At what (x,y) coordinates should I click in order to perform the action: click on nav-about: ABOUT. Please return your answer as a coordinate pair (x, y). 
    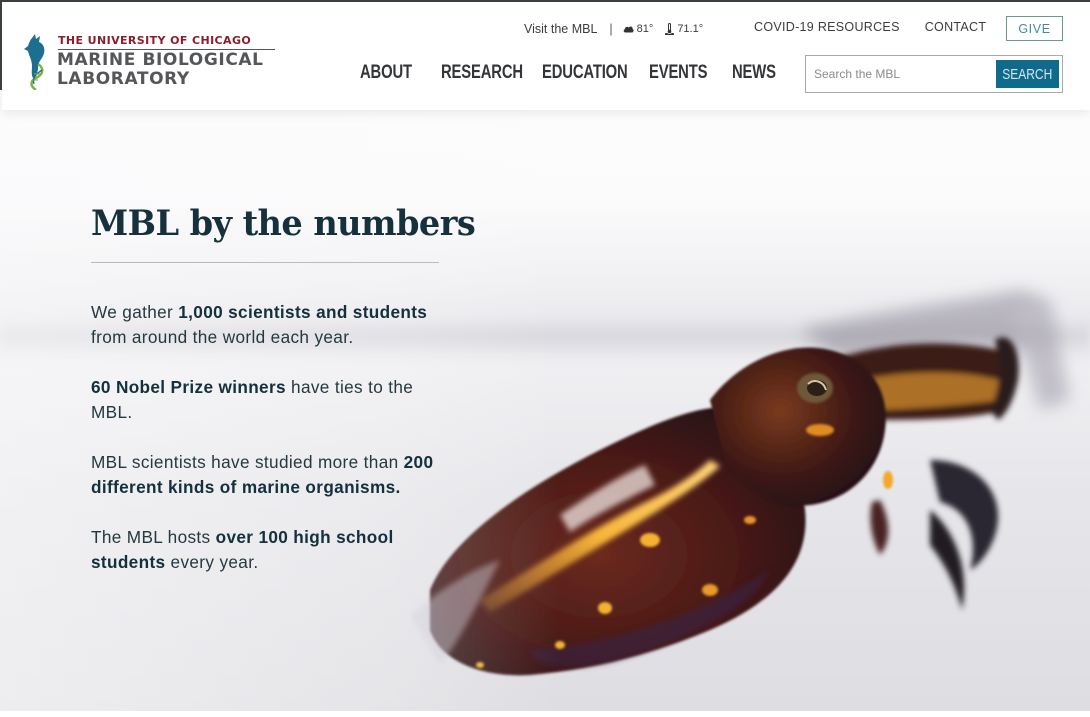
    Looking at the image, I should click on (386, 73).